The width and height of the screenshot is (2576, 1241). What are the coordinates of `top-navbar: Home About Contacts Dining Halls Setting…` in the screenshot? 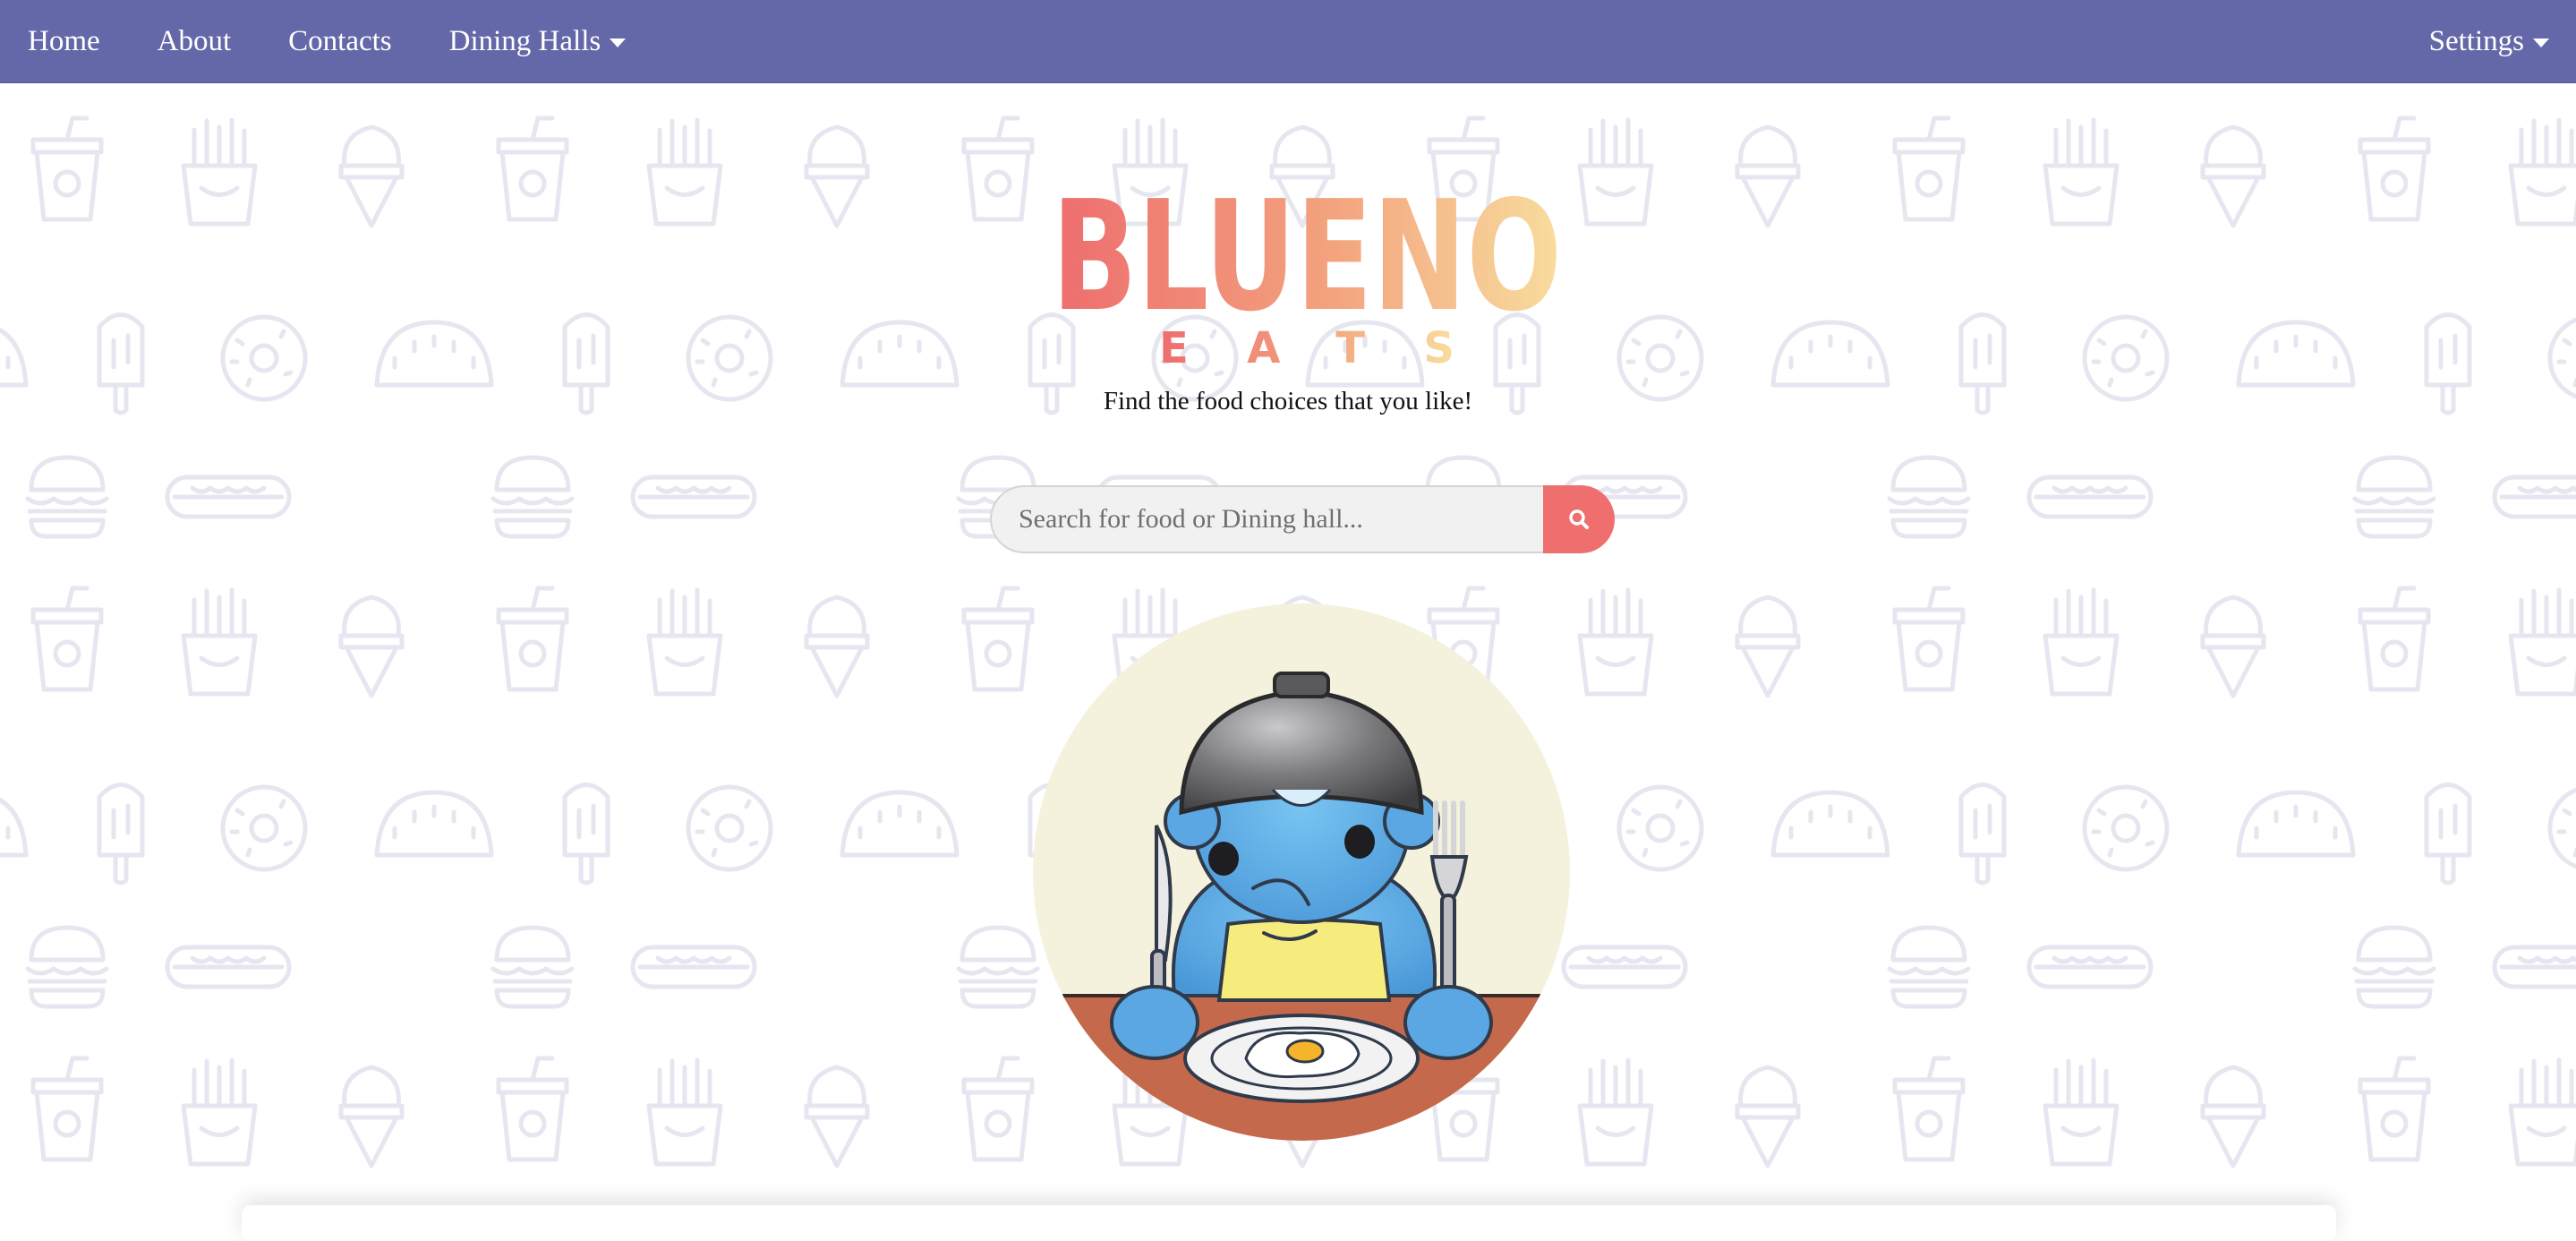 It's located at (1288, 41).